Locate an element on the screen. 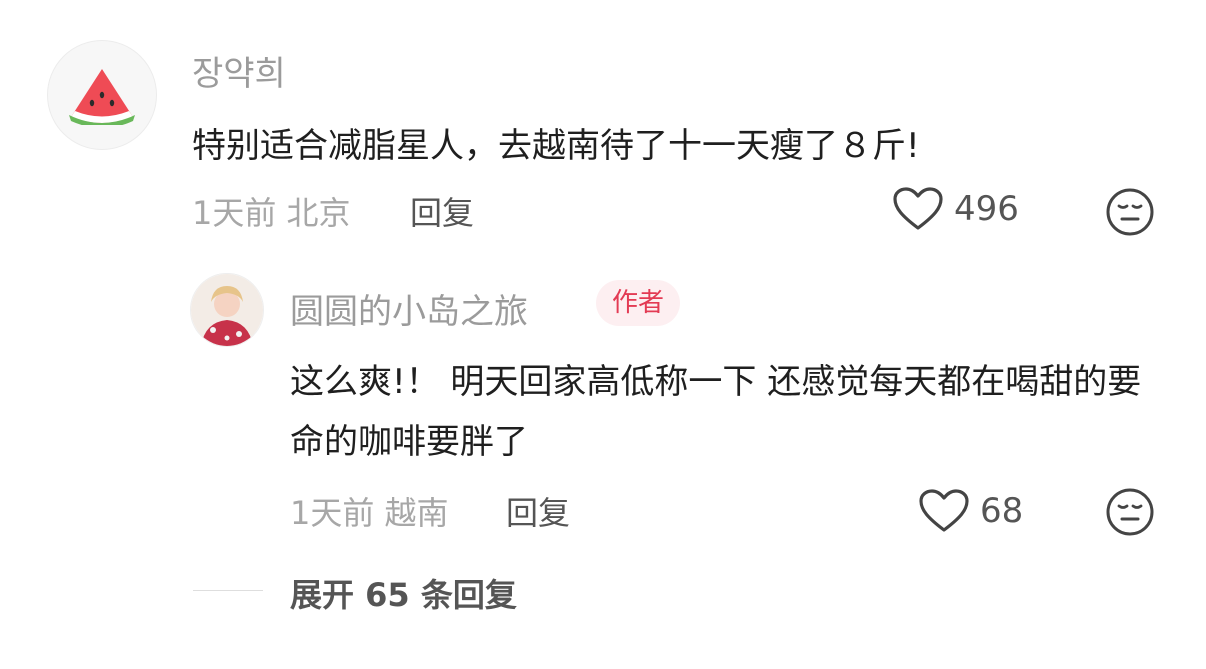 The height and width of the screenshot is (669, 1206). comment-like-button: 496 is located at coordinates (955, 209).